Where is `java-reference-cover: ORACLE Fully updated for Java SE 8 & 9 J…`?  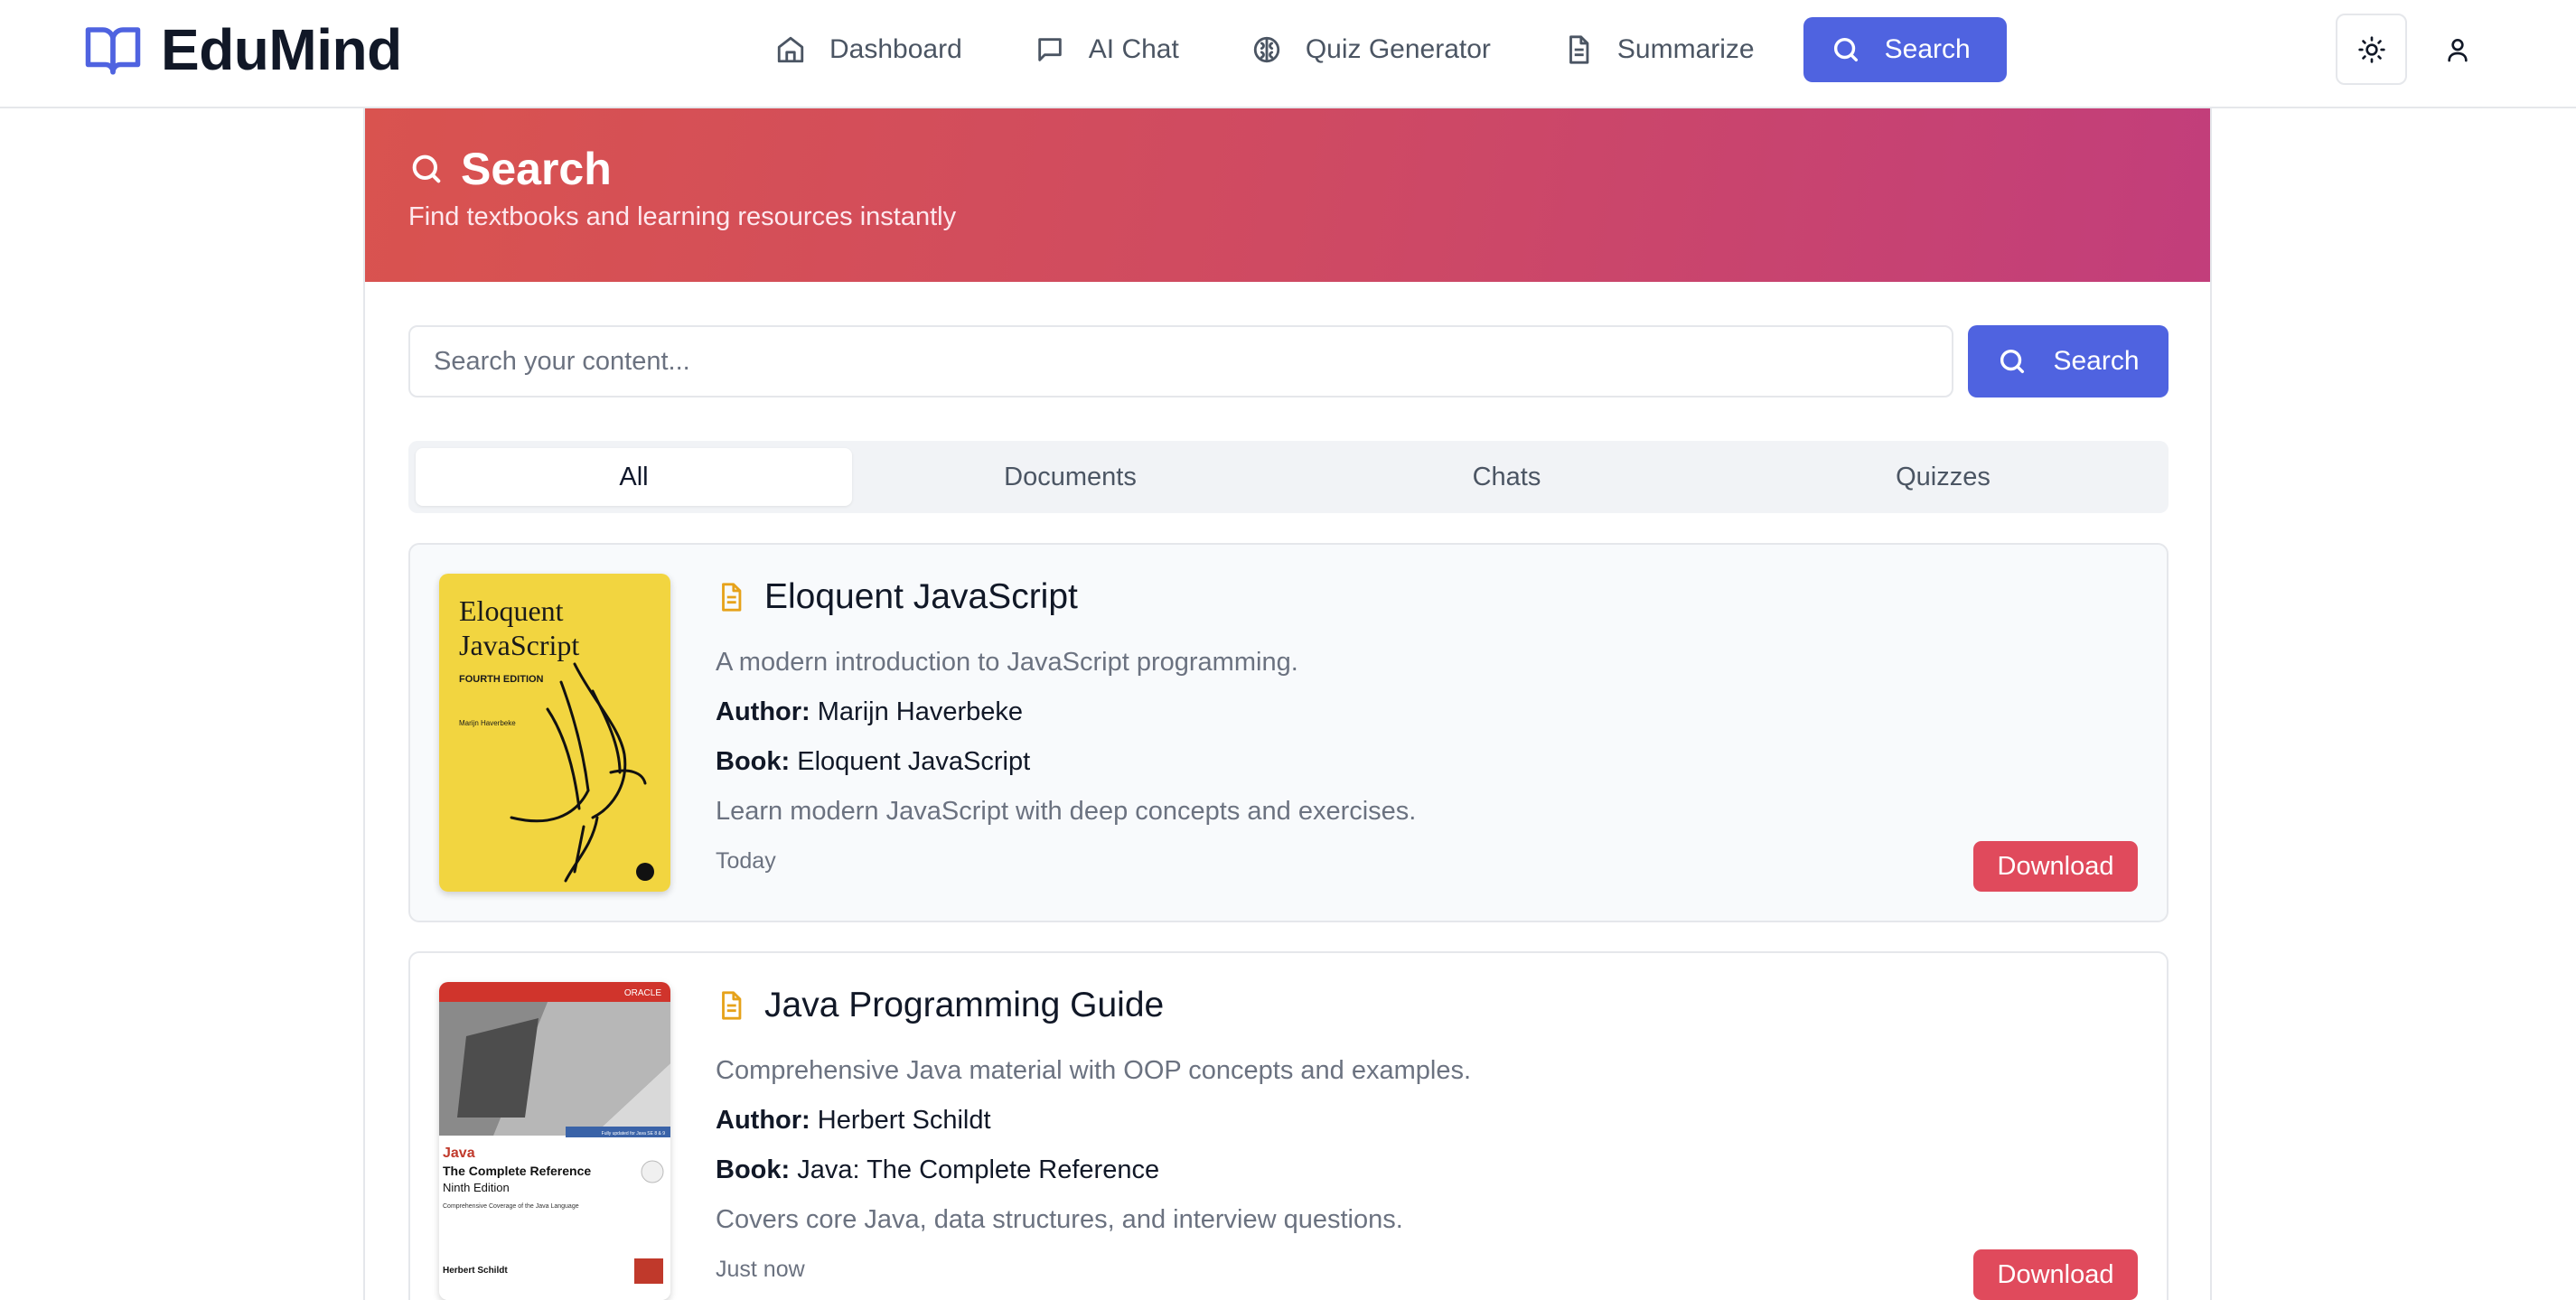 java-reference-cover: ORACLE Fully updated for Java SE 8 & 9 J… is located at coordinates (554, 1141).